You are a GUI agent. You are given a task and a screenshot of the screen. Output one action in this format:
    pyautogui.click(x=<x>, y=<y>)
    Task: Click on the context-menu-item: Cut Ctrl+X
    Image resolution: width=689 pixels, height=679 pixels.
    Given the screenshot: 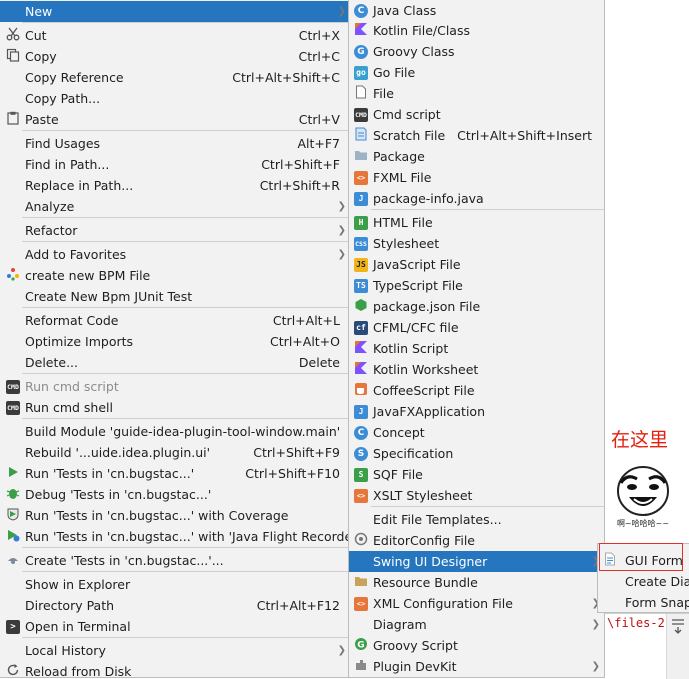 What is the action you would take?
    pyautogui.click(x=174, y=35)
    